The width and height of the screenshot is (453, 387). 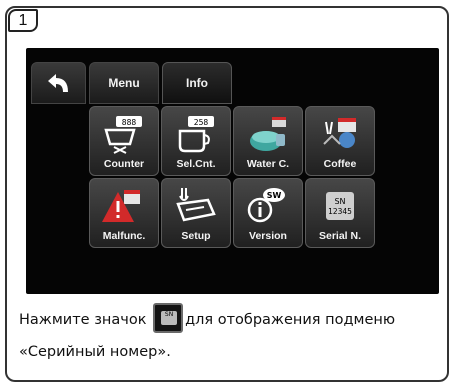 I want to click on tile-malfunction: Malfunc., so click(x=124, y=213).